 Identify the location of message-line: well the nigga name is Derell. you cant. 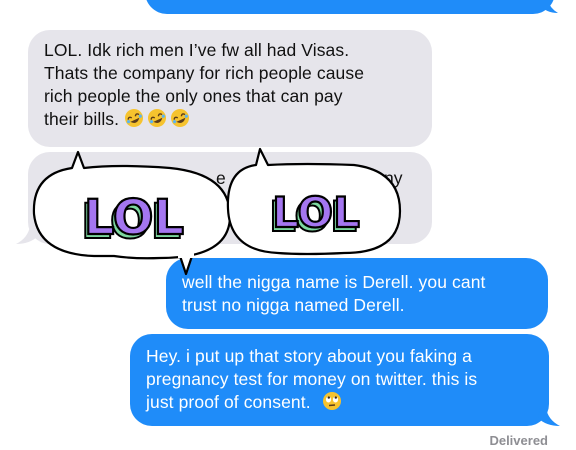
(334, 282).